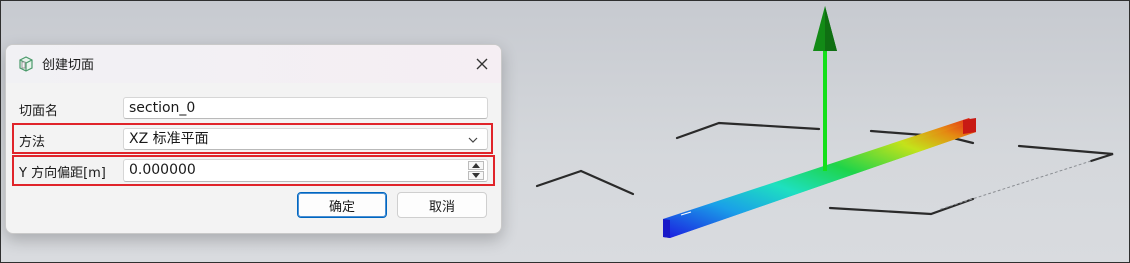  I want to click on ok-button: 确定, so click(342, 205).